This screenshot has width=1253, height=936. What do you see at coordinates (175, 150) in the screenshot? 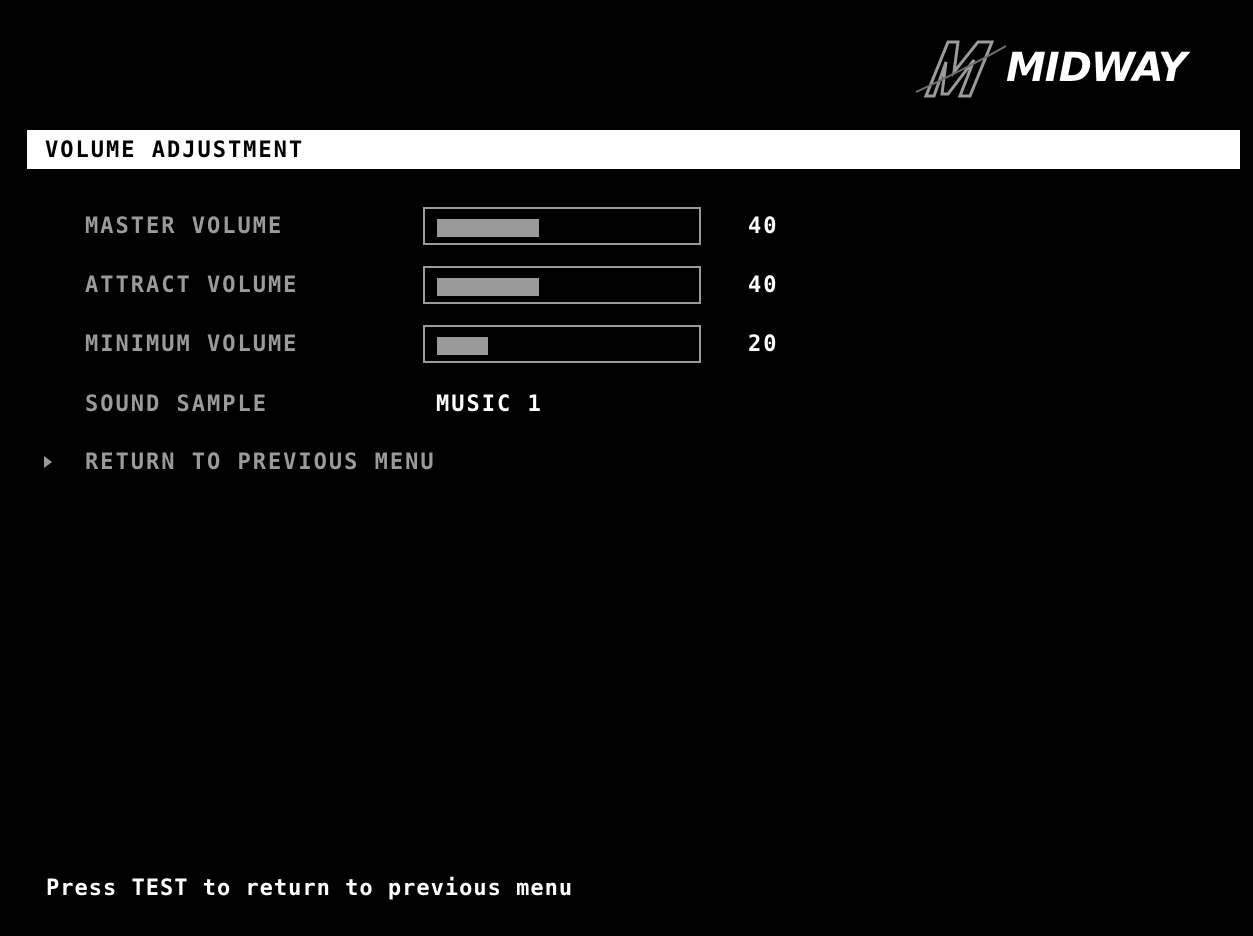
I see `page-title: VOLUME ADJUSTMENT` at bounding box center [175, 150].